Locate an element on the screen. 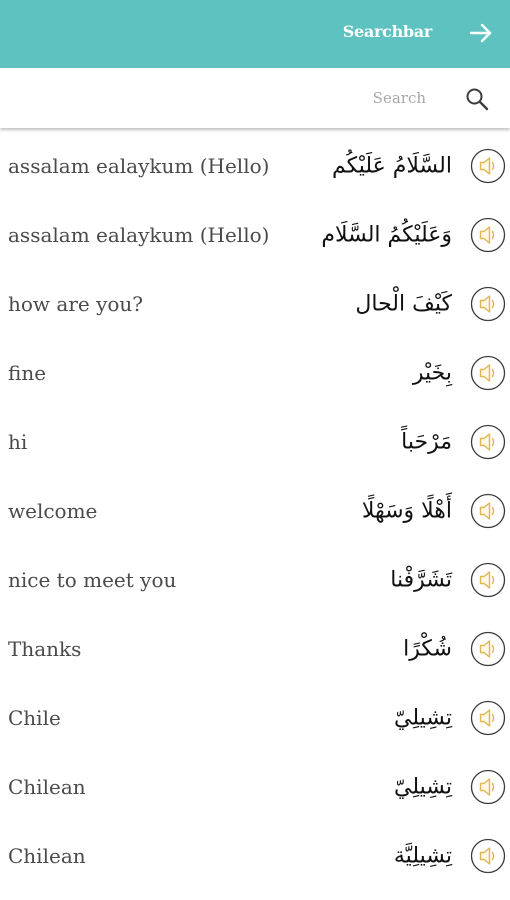 This screenshot has height=900, width=510. arabic-text: السَّلَامُ عَلَيْكُم is located at coordinates (391, 165).